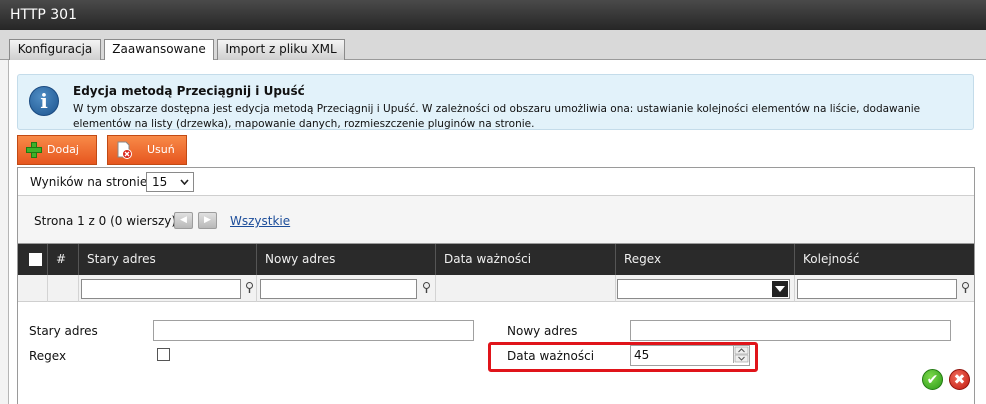  I want to click on show-all-link: Wszystkie, so click(260, 221).